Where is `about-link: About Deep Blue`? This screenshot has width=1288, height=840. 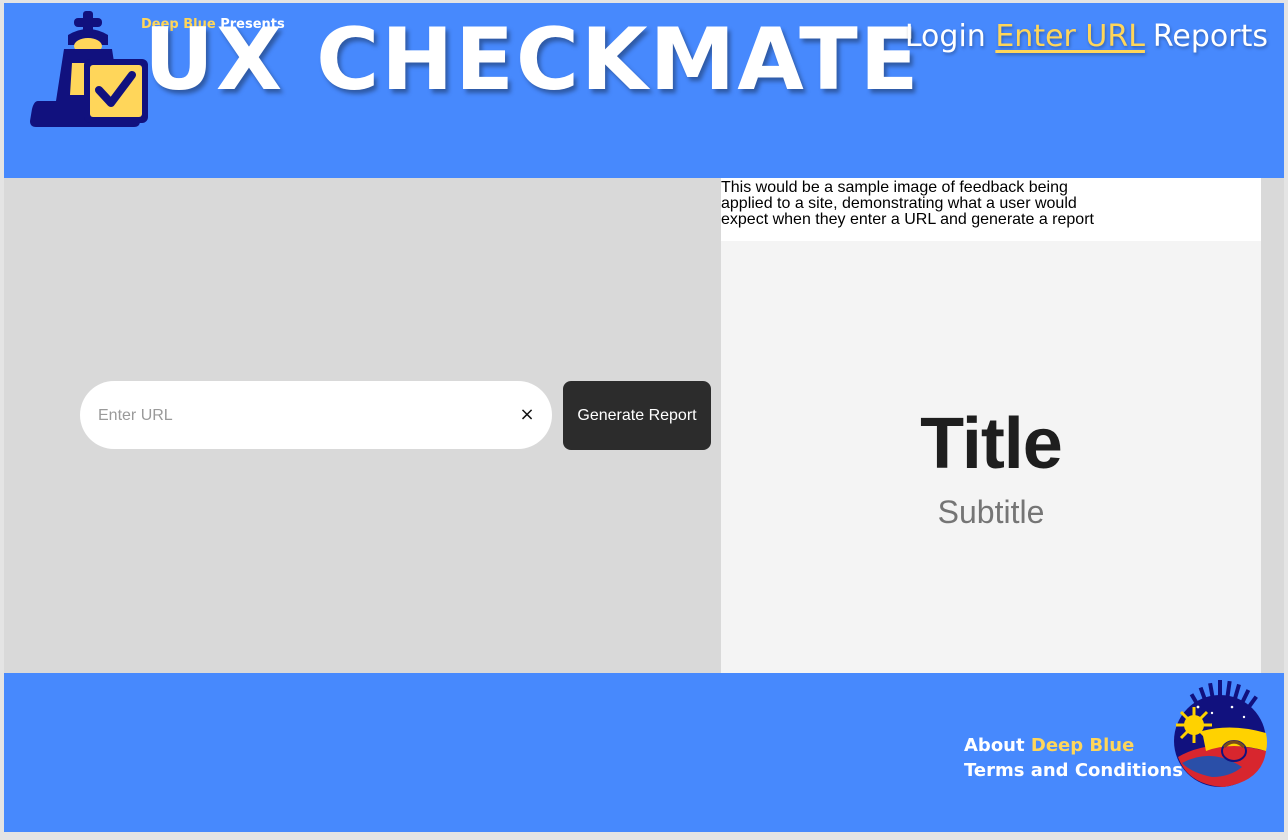 about-link: About Deep Blue is located at coordinates (1049, 745).